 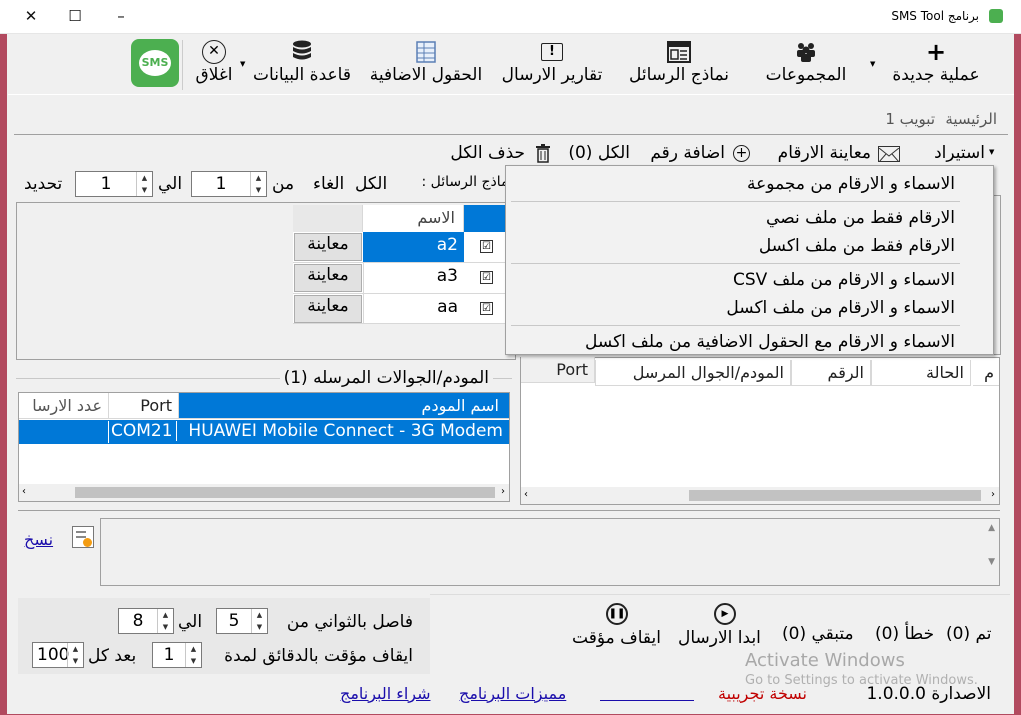 What do you see at coordinates (485, 219) in the screenshot?
I see `check-column-header` at bounding box center [485, 219].